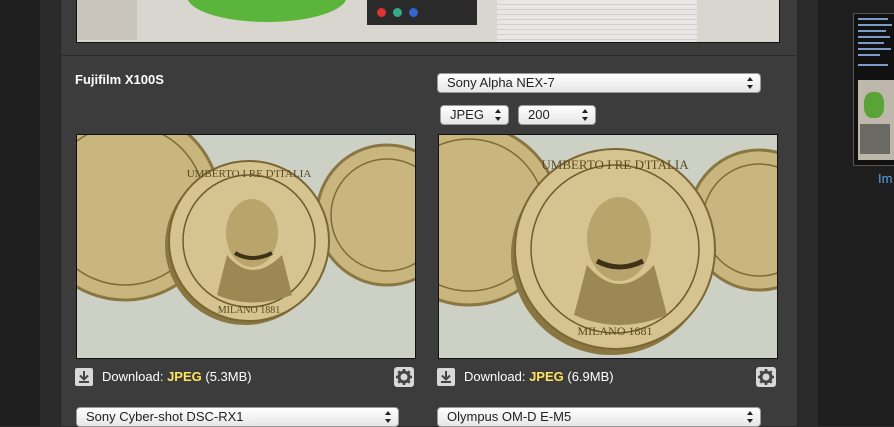 The height and width of the screenshot is (427, 894). Describe the element at coordinates (428, 21) in the screenshot. I see `previous-sample-image` at that location.